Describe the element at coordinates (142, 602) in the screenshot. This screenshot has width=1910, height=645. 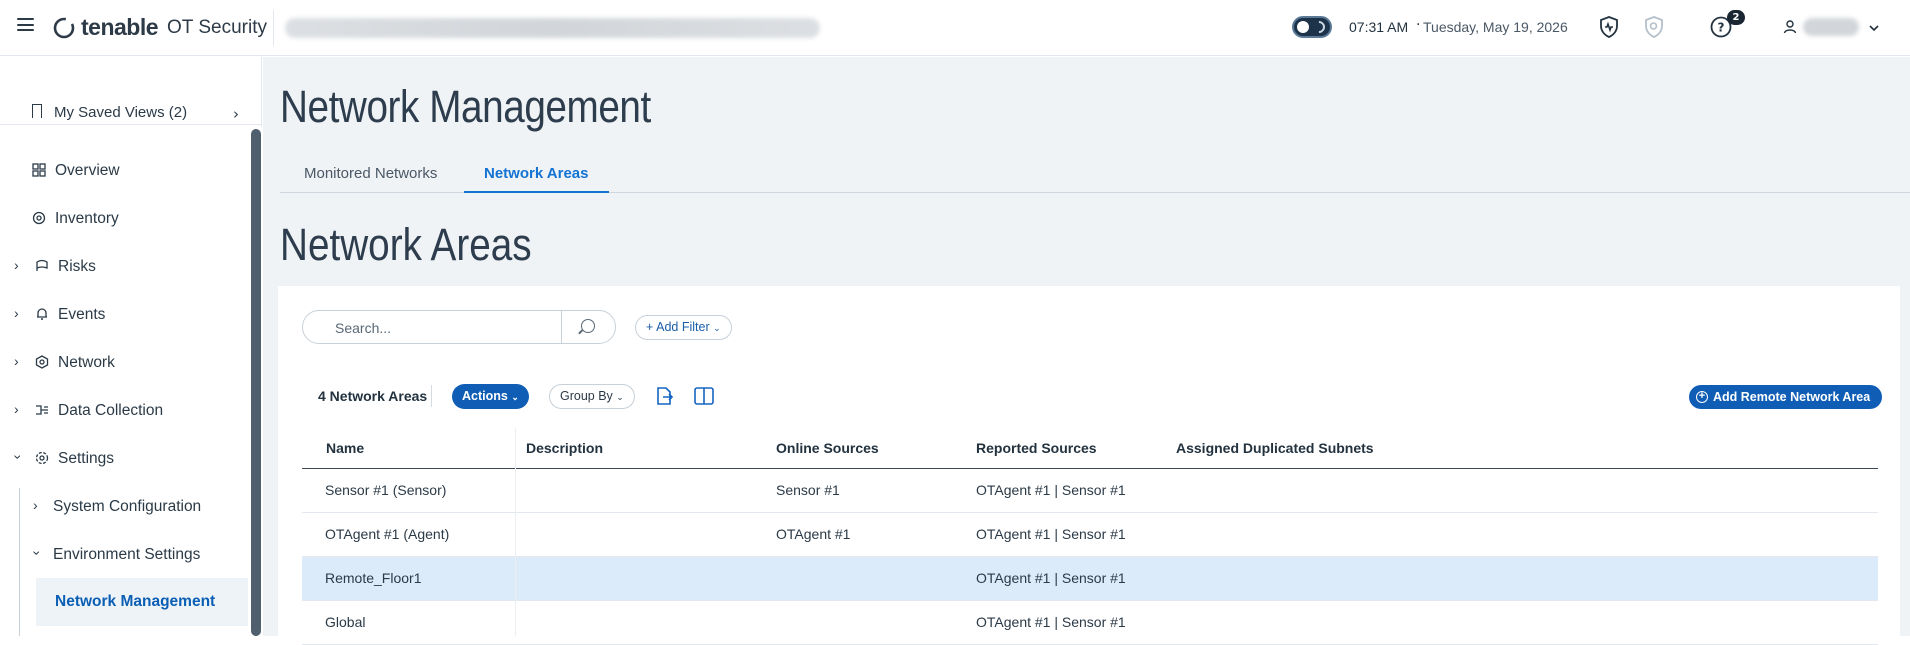
I see `sidebar-item-network-management: Network Management` at that location.